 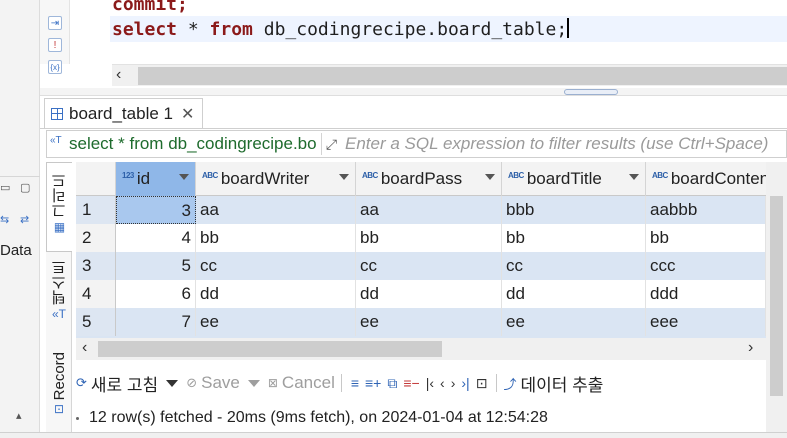 What do you see at coordinates (553, 383) in the screenshot?
I see `export-data-button: ⤴ 데이터 추출` at bounding box center [553, 383].